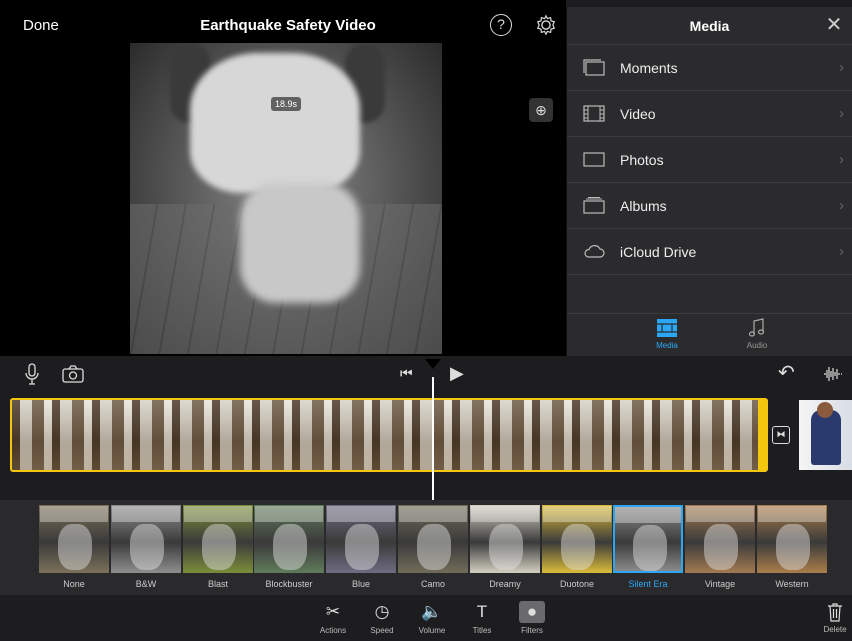 The image size is (852, 641). I want to click on titles-button: T Titles, so click(482, 618).